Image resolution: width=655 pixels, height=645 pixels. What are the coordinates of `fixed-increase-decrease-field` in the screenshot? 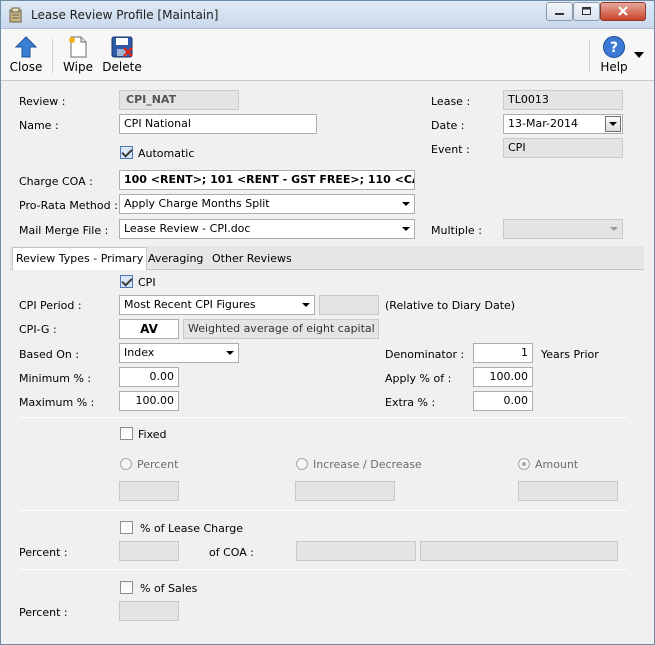 It's located at (345, 491).